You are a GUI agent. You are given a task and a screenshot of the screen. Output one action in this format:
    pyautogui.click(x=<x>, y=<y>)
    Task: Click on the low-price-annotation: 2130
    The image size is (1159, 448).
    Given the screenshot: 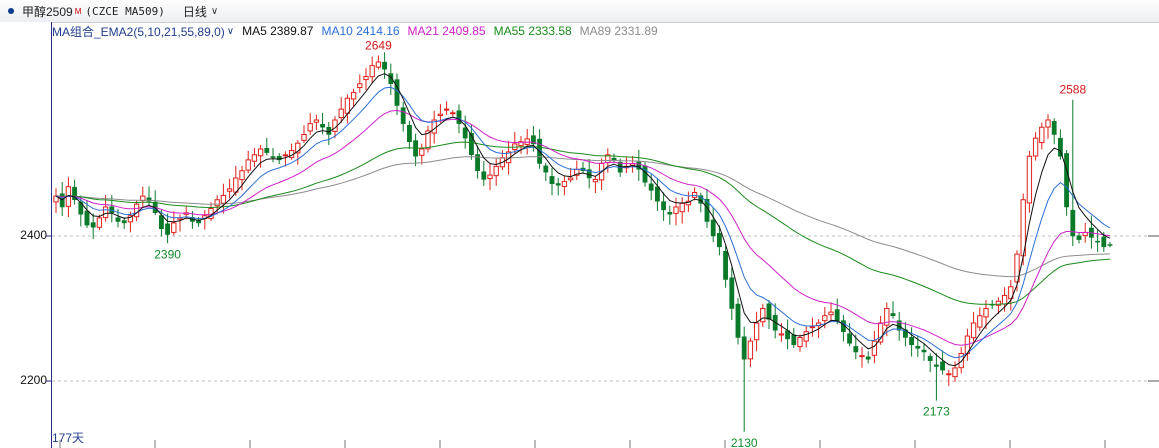 What is the action you would take?
    pyautogui.click(x=744, y=442)
    